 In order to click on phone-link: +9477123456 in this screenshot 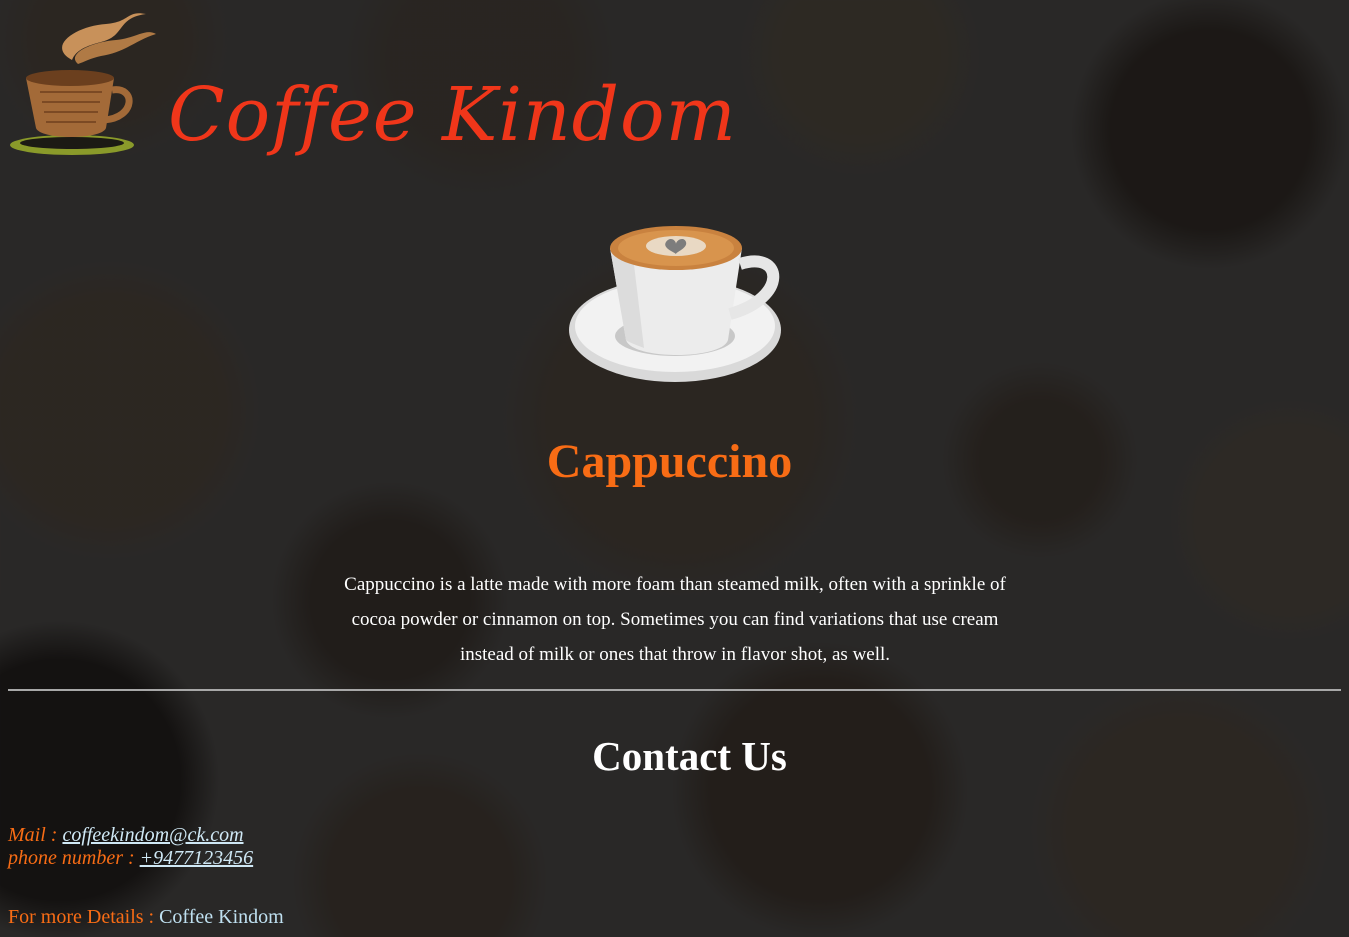, I will do `click(197, 858)`.